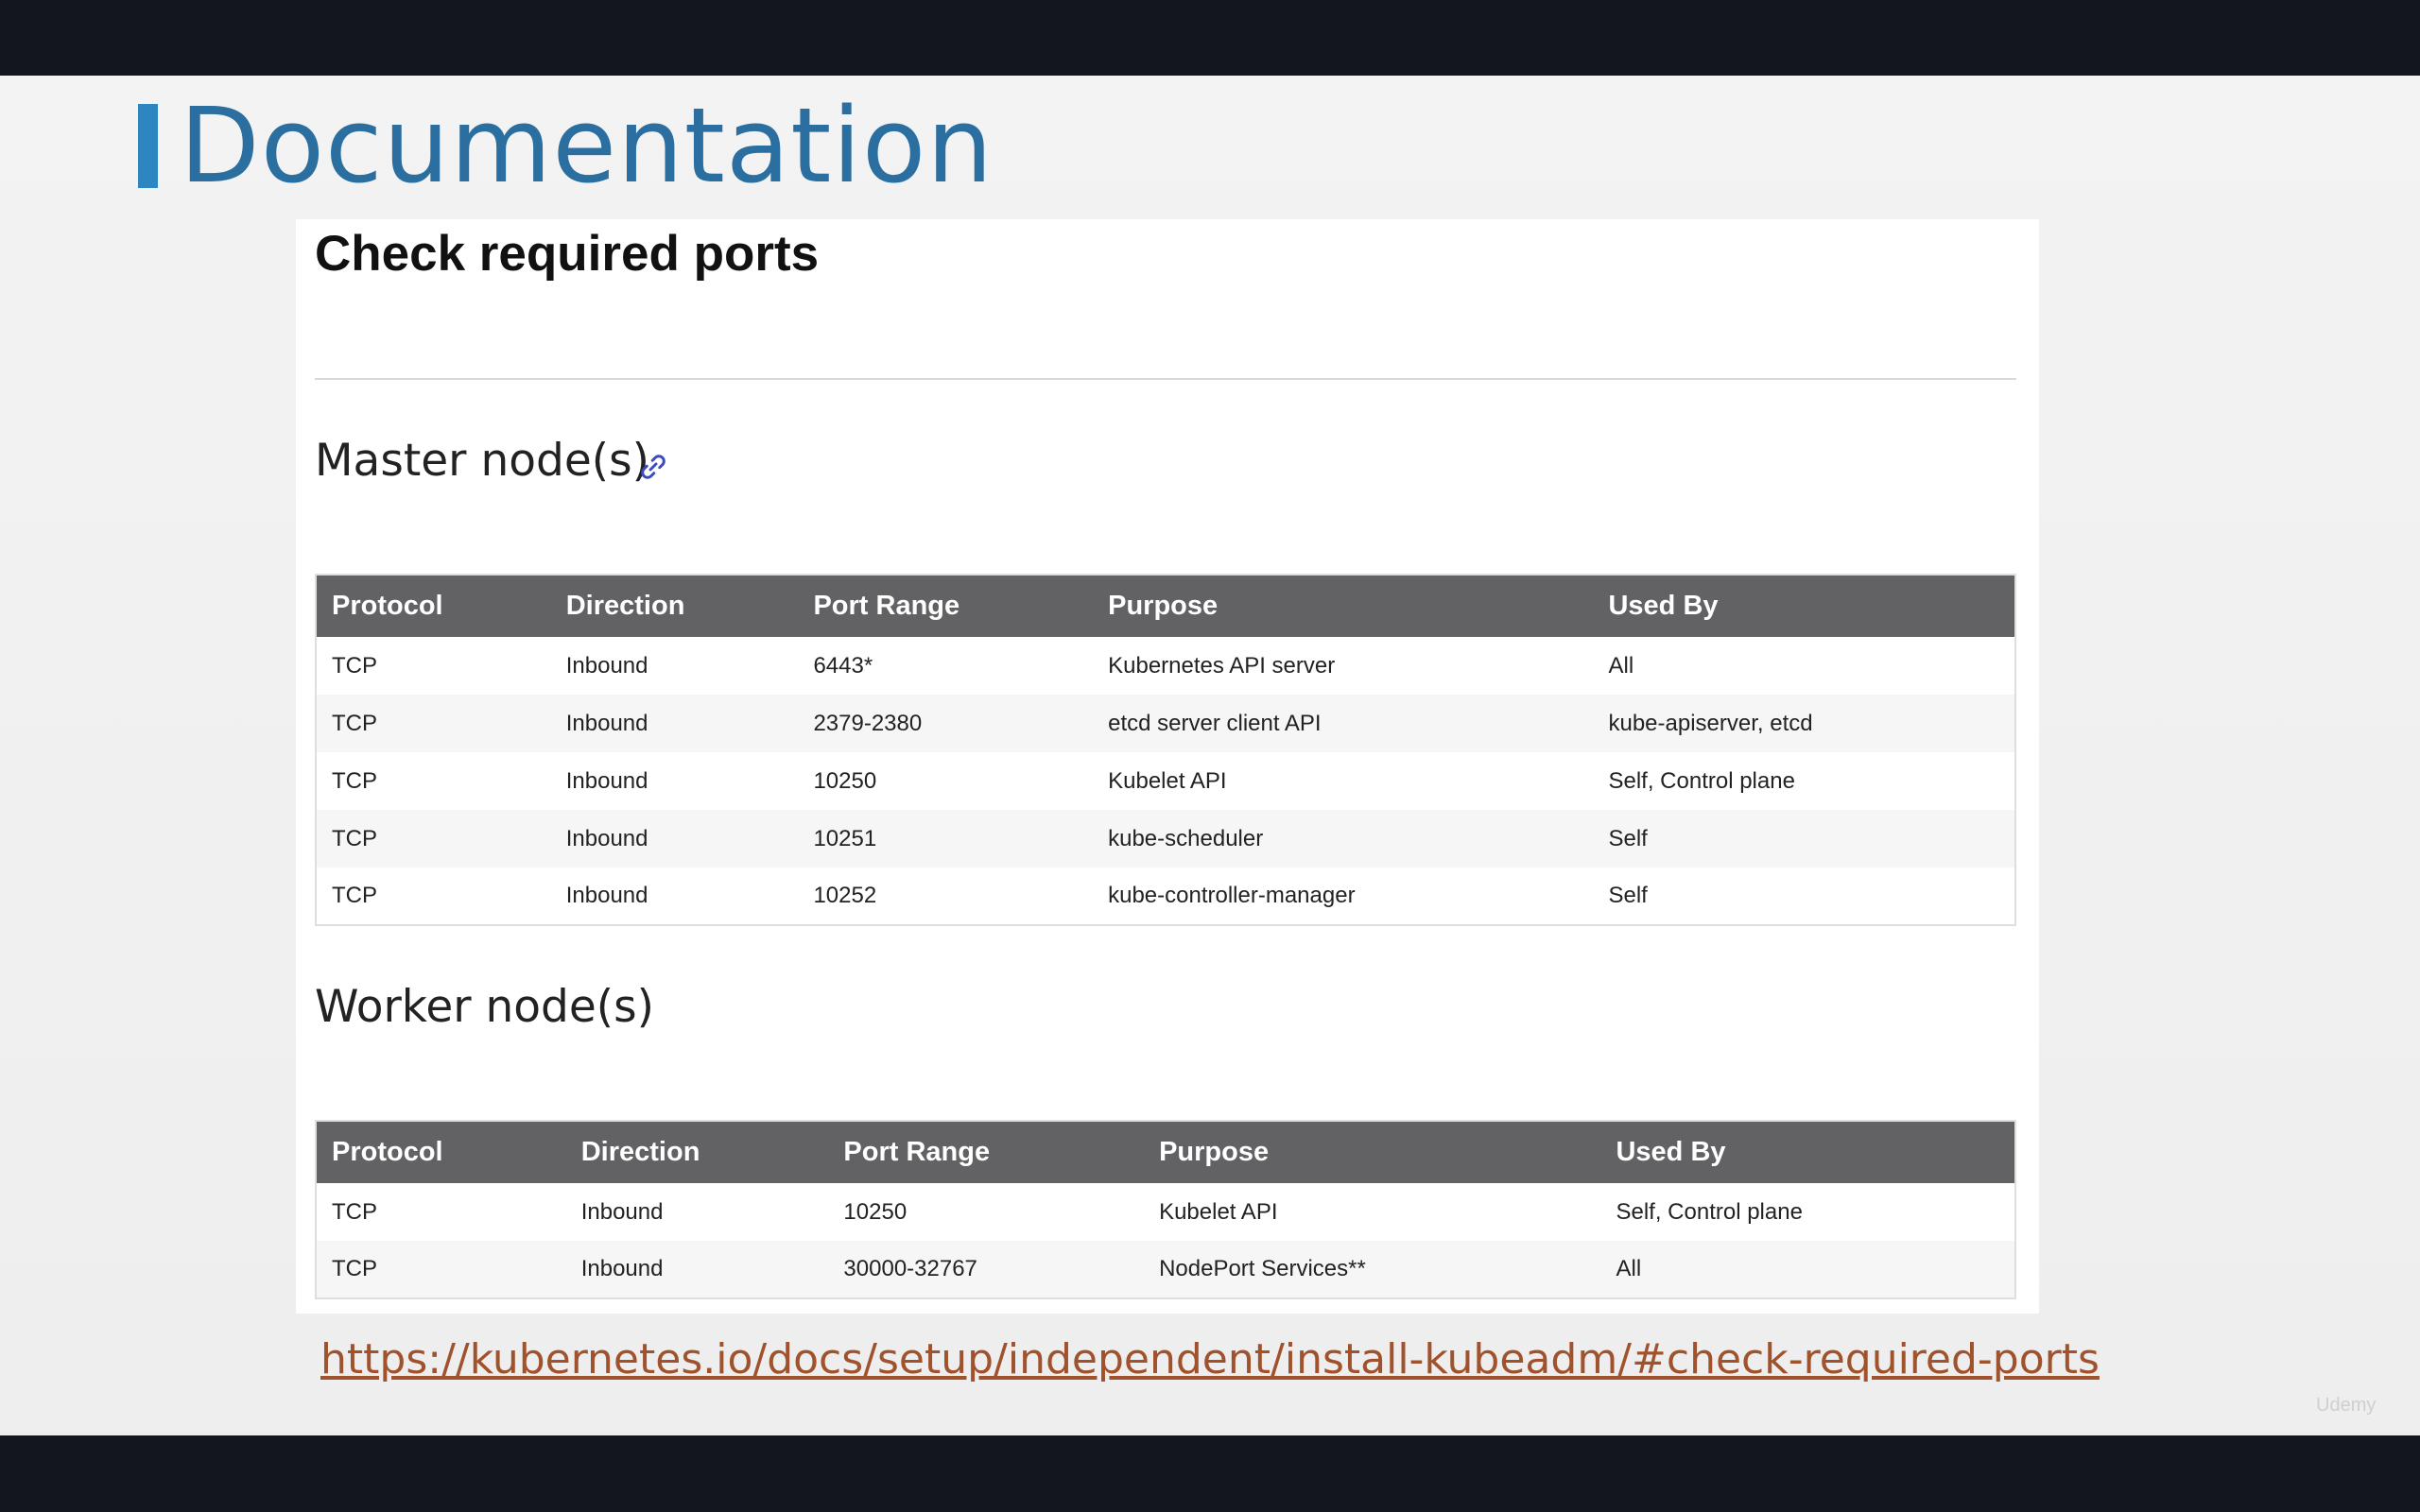 This screenshot has height=1512, width=2420. Describe the element at coordinates (653, 467) in the screenshot. I see `link-icon` at that location.